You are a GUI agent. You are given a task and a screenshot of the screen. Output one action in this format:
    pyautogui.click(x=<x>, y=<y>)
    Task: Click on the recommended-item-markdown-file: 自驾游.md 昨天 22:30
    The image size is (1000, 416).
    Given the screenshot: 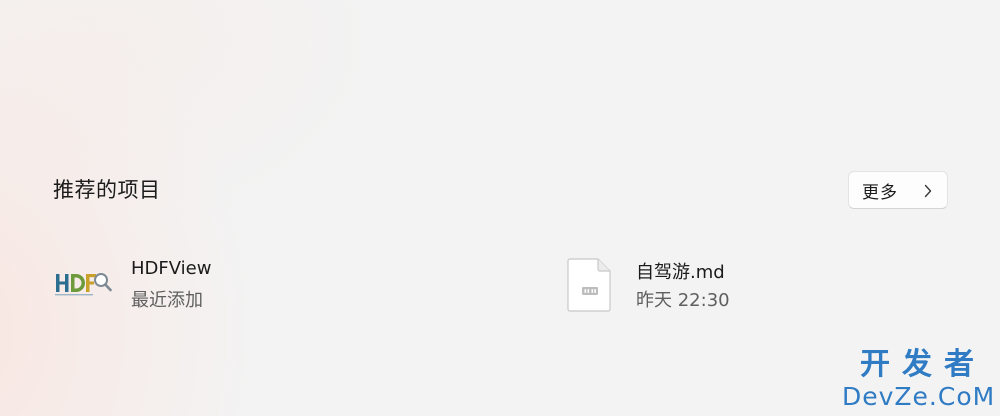 What is the action you would take?
    pyautogui.click(x=780, y=285)
    